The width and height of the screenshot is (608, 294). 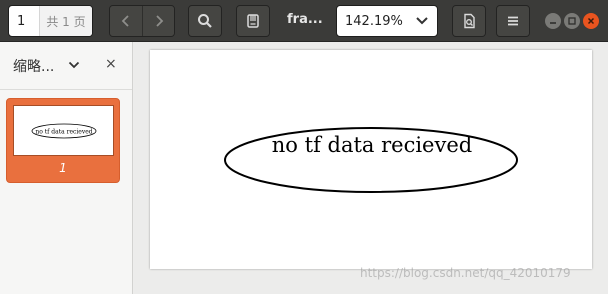 I want to click on thumbnail-label: no tf data recieved, so click(x=63, y=132).